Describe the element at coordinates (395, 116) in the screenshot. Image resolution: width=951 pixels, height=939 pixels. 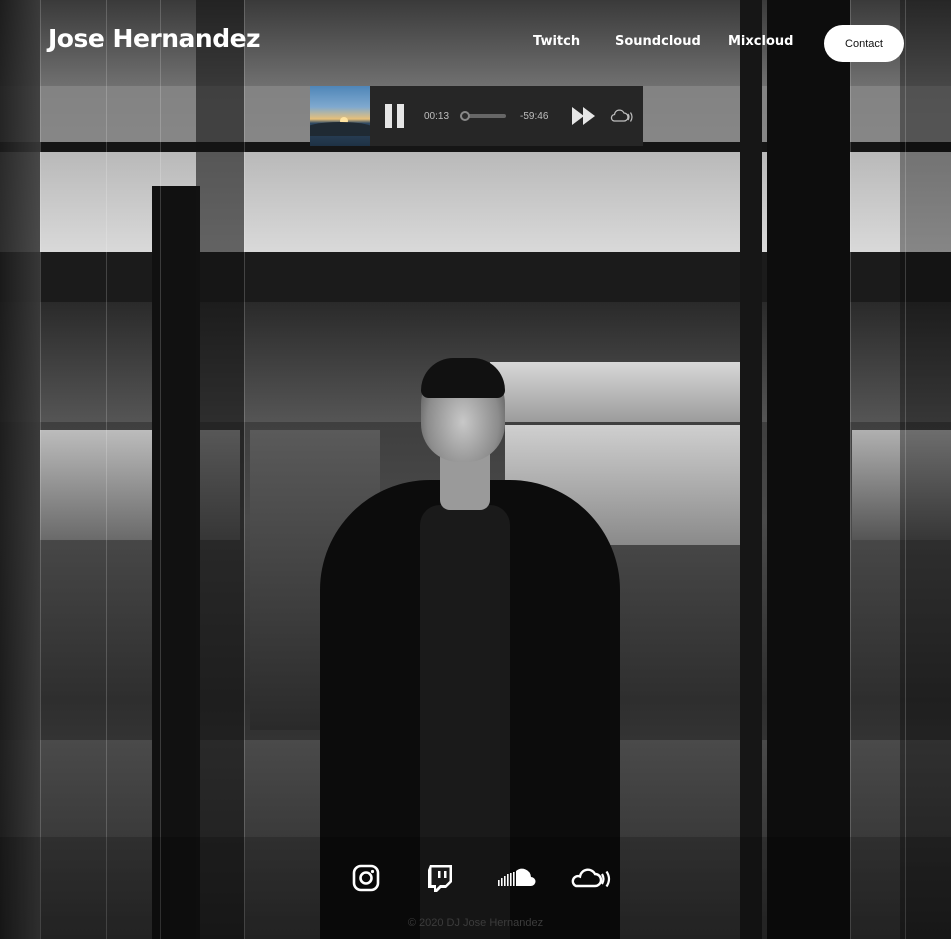
I see `pause-button` at that location.